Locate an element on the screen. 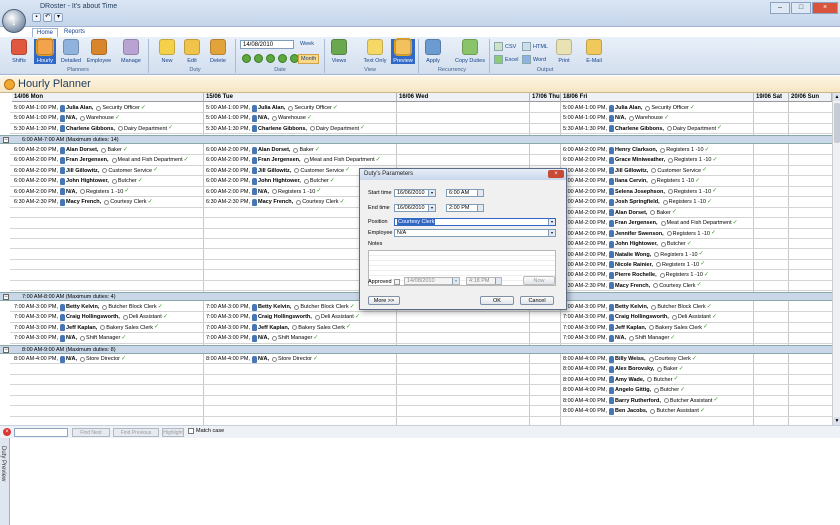 The image size is (840, 525). scroll-up-icon: ▲ is located at coordinates (836, 97).